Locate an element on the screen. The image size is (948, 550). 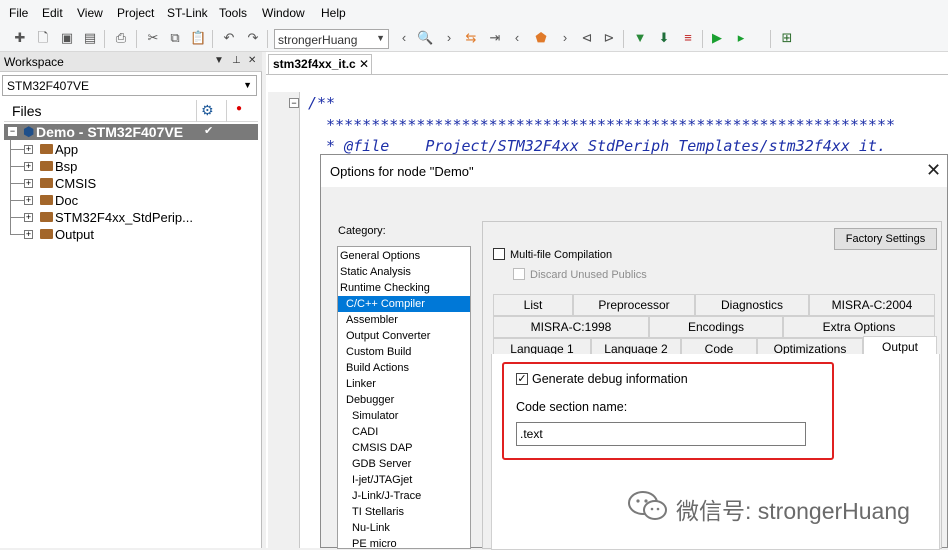
generate-debug-checkbox: ✓ is located at coordinates (522, 379).